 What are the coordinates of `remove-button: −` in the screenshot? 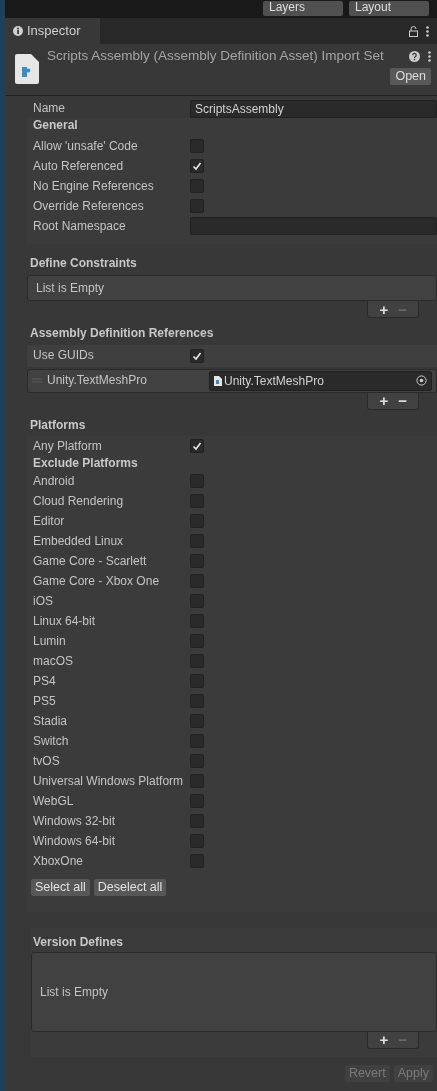 It's located at (402, 401).